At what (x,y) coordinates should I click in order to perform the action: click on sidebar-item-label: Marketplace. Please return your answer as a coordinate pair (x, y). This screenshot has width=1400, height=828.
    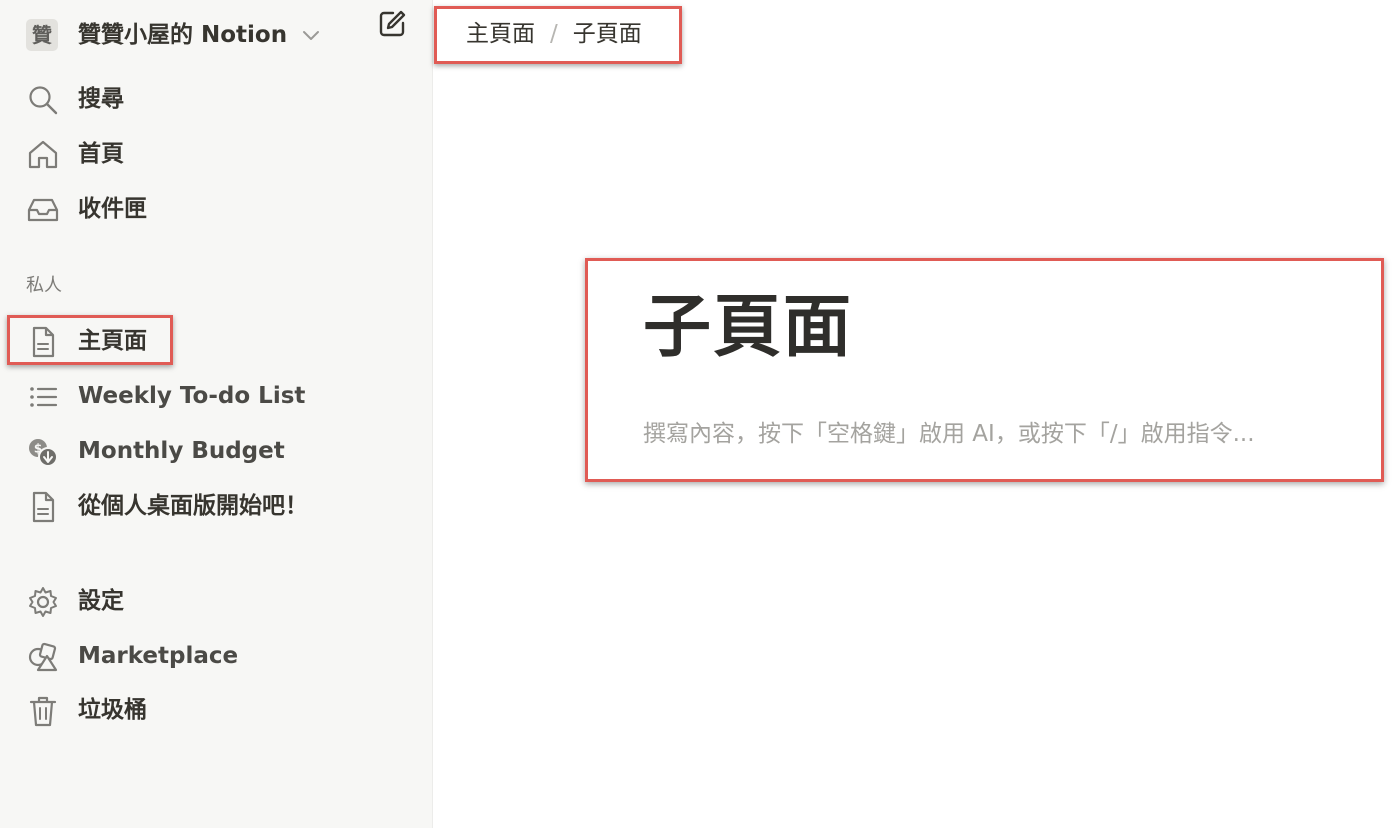
    Looking at the image, I should click on (158, 656).